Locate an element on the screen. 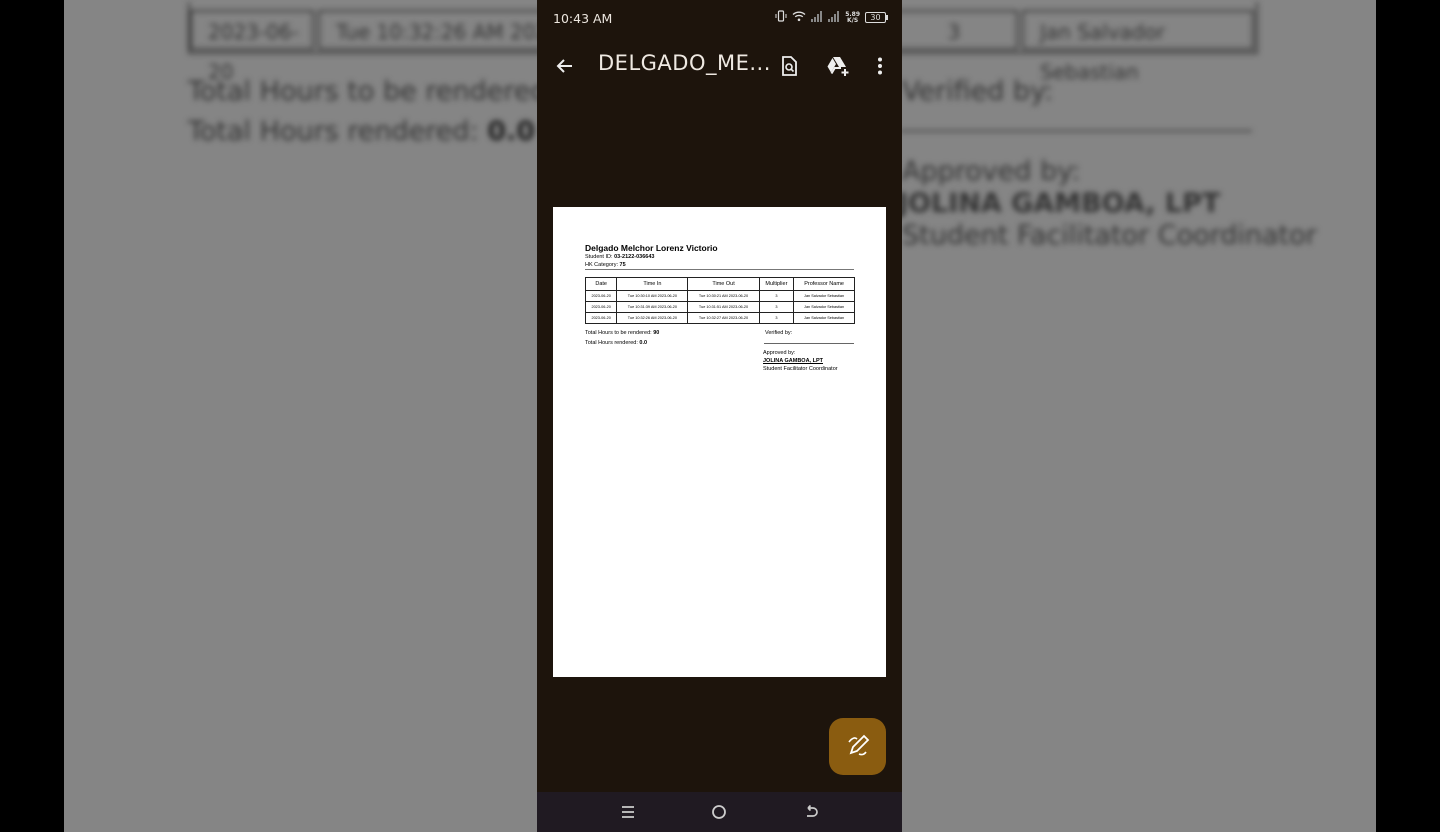 The image size is (1440, 832). arrow-left-icon is located at coordinates (564, 66).